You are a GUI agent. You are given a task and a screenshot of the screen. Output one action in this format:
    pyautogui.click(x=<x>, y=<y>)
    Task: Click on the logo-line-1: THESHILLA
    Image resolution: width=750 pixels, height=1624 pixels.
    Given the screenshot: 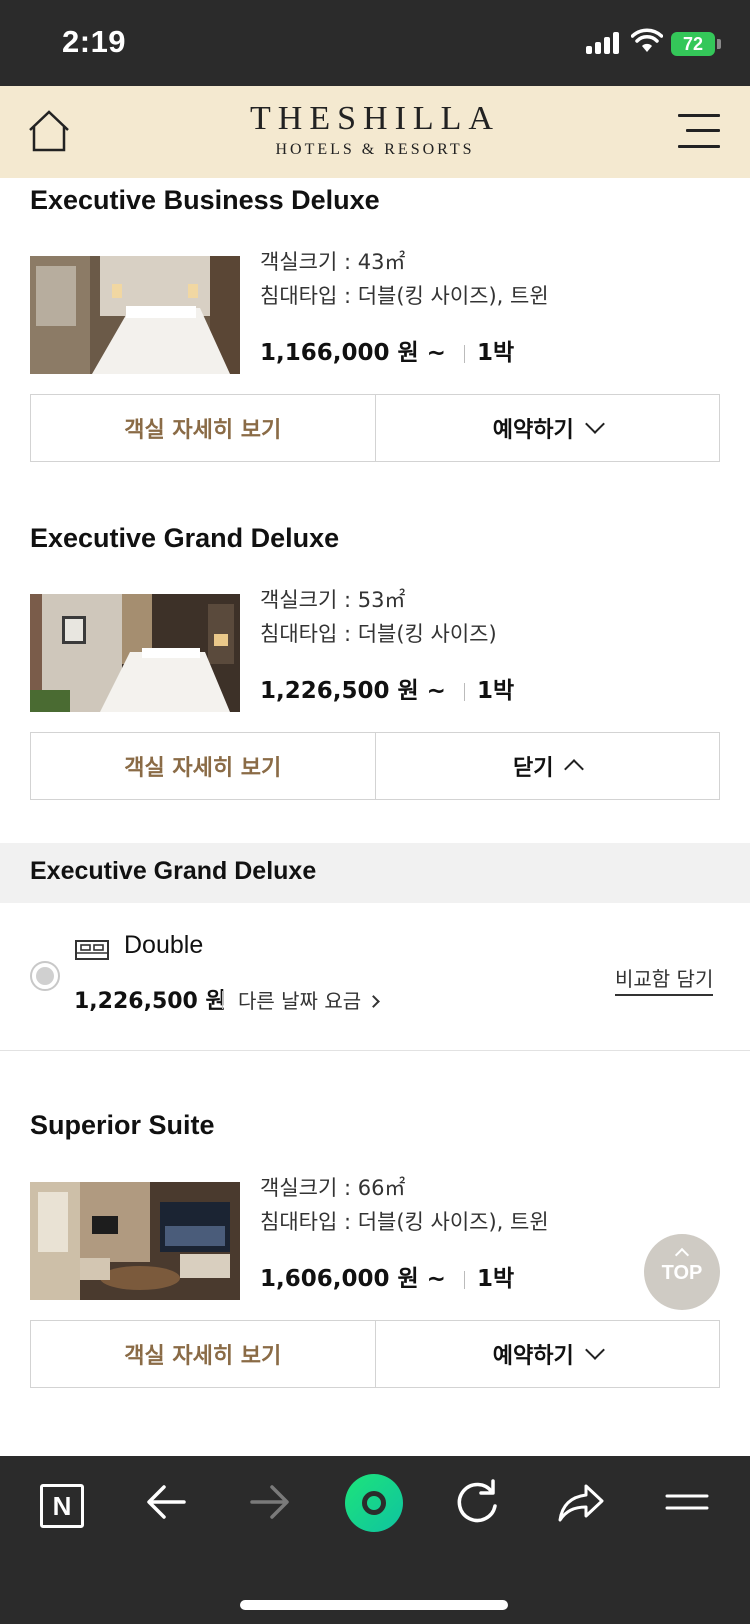 What is the action you would take?
    pyautogui.click(x=375, y=118)
    